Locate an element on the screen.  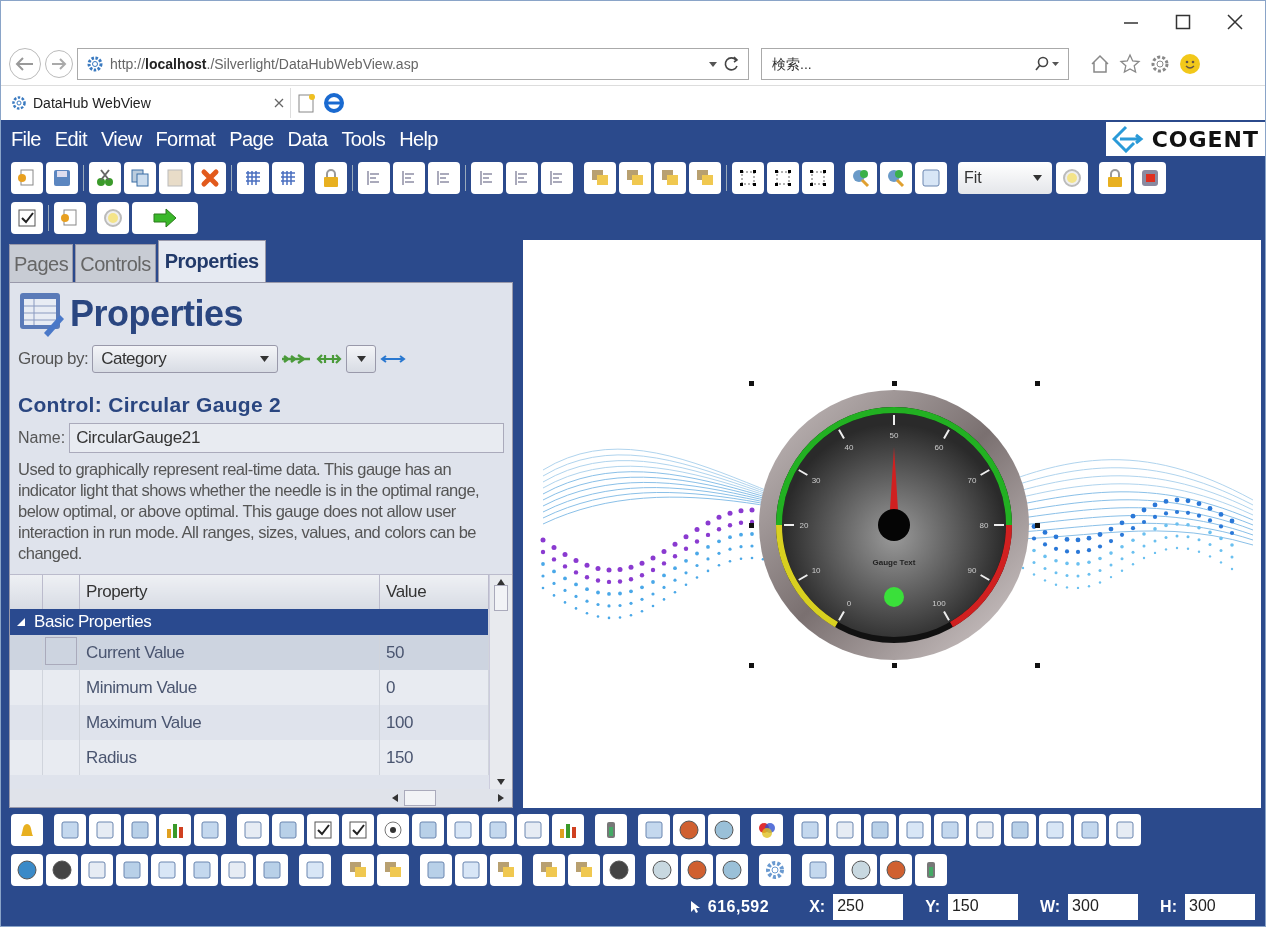
menu-item: Edit is located at coordinates (70, 139).